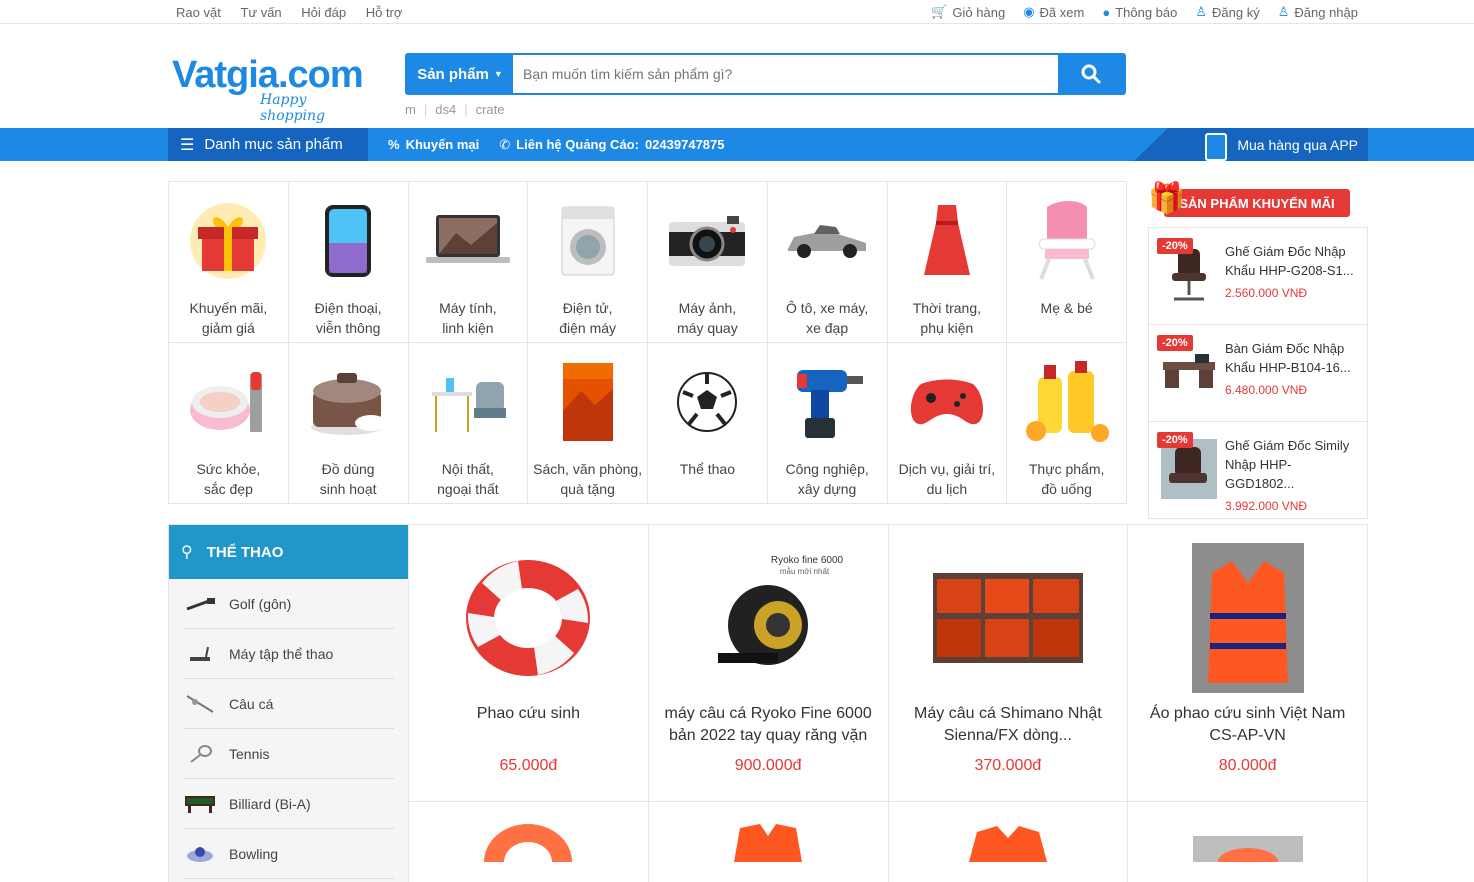 This screenshot has height=882, width=1474. I want to click on notify-link: ● Thông báo, so click(1139, 12).